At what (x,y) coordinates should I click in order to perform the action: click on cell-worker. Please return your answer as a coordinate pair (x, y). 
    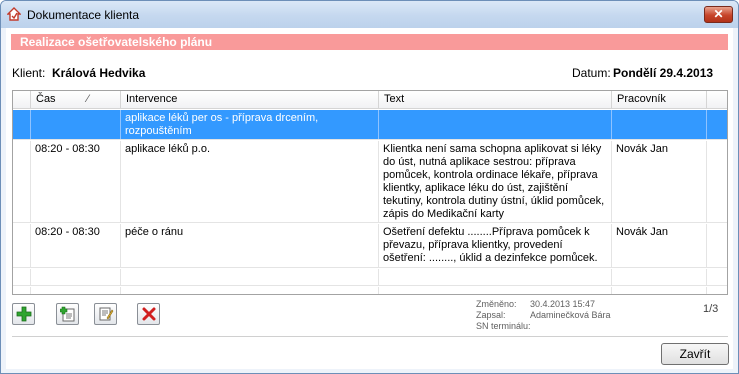
    Looking at the image, I should click on (659, 124).